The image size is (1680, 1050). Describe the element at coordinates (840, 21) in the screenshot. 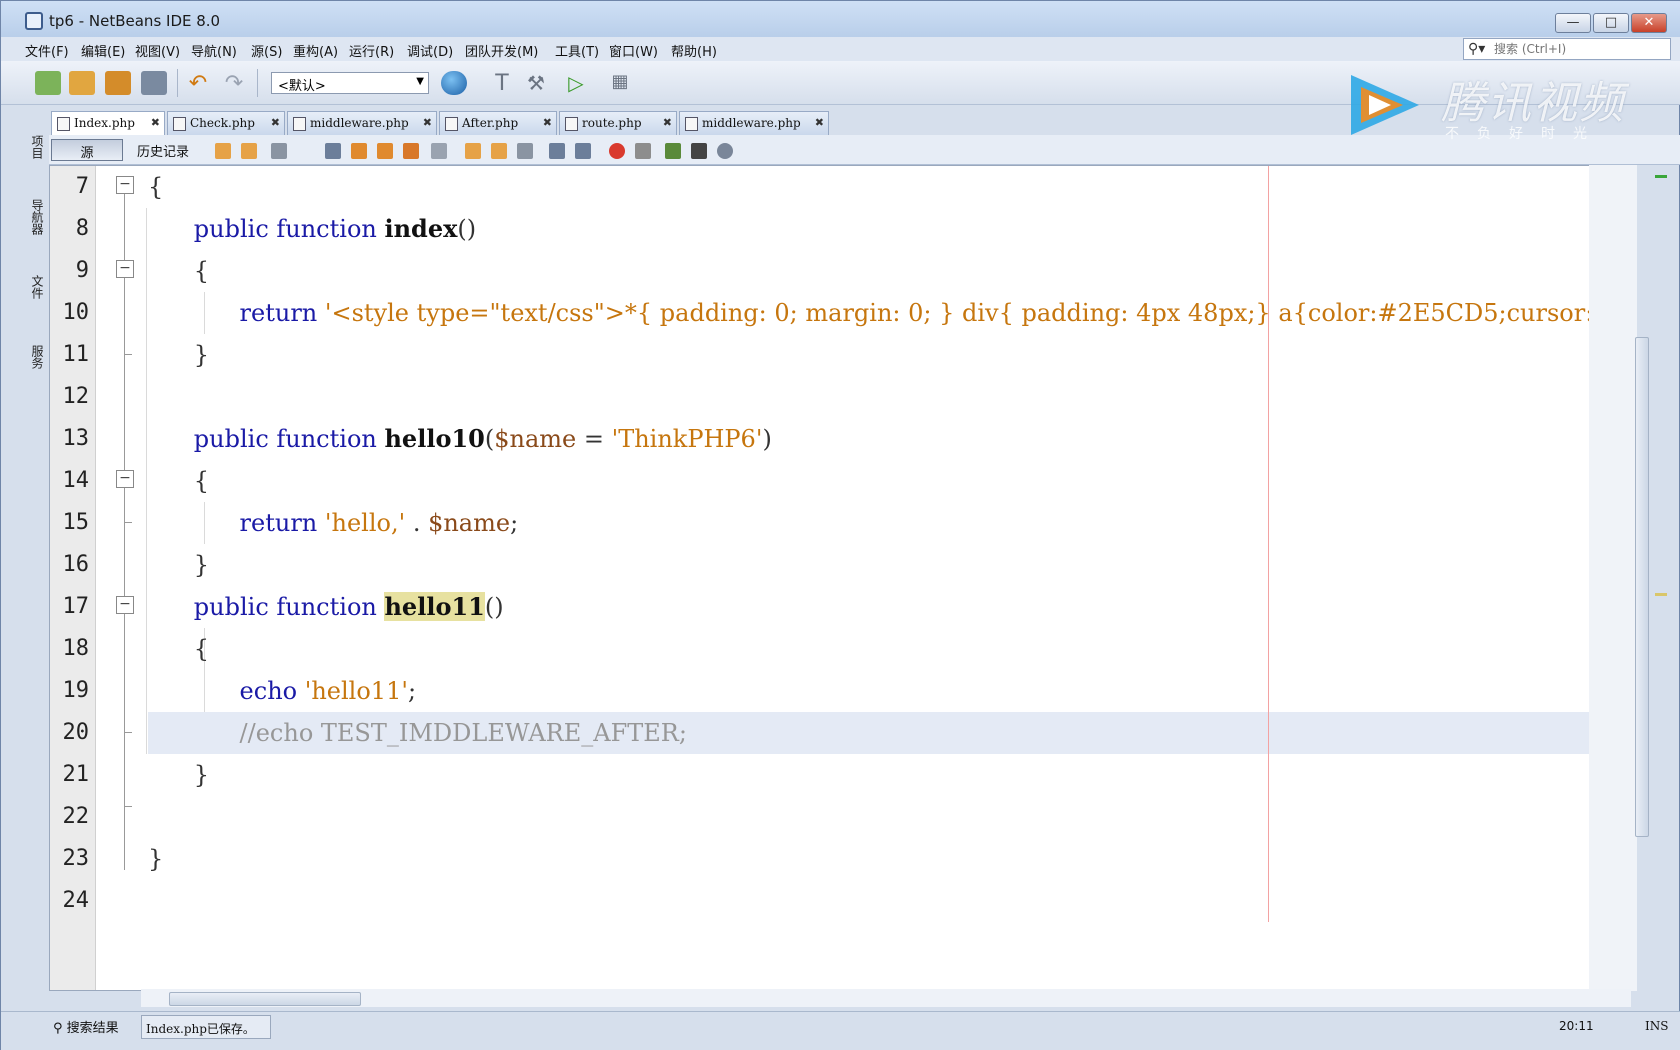

I see `title-bar: tp6 - NetBeans IDE 8.0 — □ ✕` at that location.